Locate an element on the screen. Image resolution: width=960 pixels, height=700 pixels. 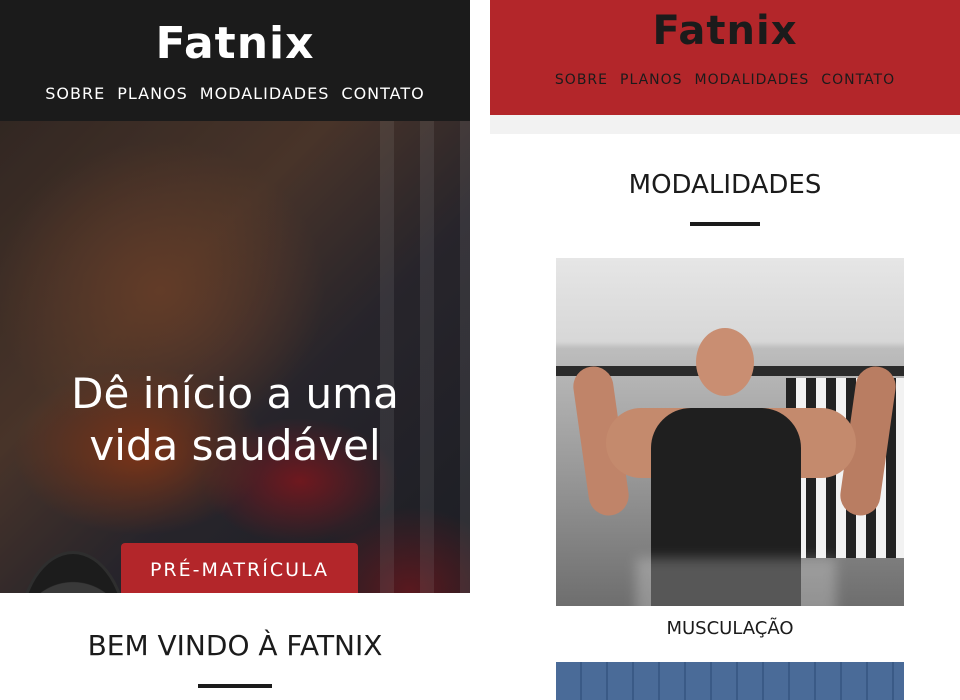
welcome-section: BEM VINDO À FATNIX is located at coordinates (235, 640).